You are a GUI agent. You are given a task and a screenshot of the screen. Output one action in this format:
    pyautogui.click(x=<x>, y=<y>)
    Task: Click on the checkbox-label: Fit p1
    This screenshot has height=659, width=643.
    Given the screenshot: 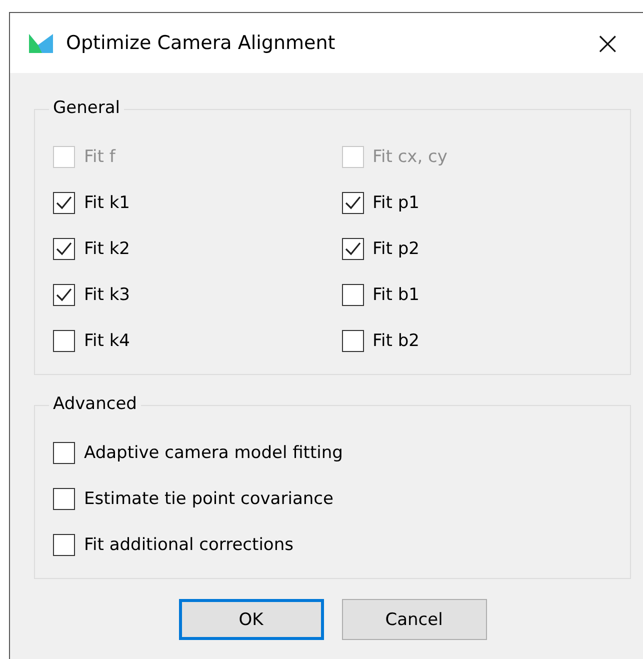 What is the action you would take?
    pyautogui.click(x=396, y=203)
    